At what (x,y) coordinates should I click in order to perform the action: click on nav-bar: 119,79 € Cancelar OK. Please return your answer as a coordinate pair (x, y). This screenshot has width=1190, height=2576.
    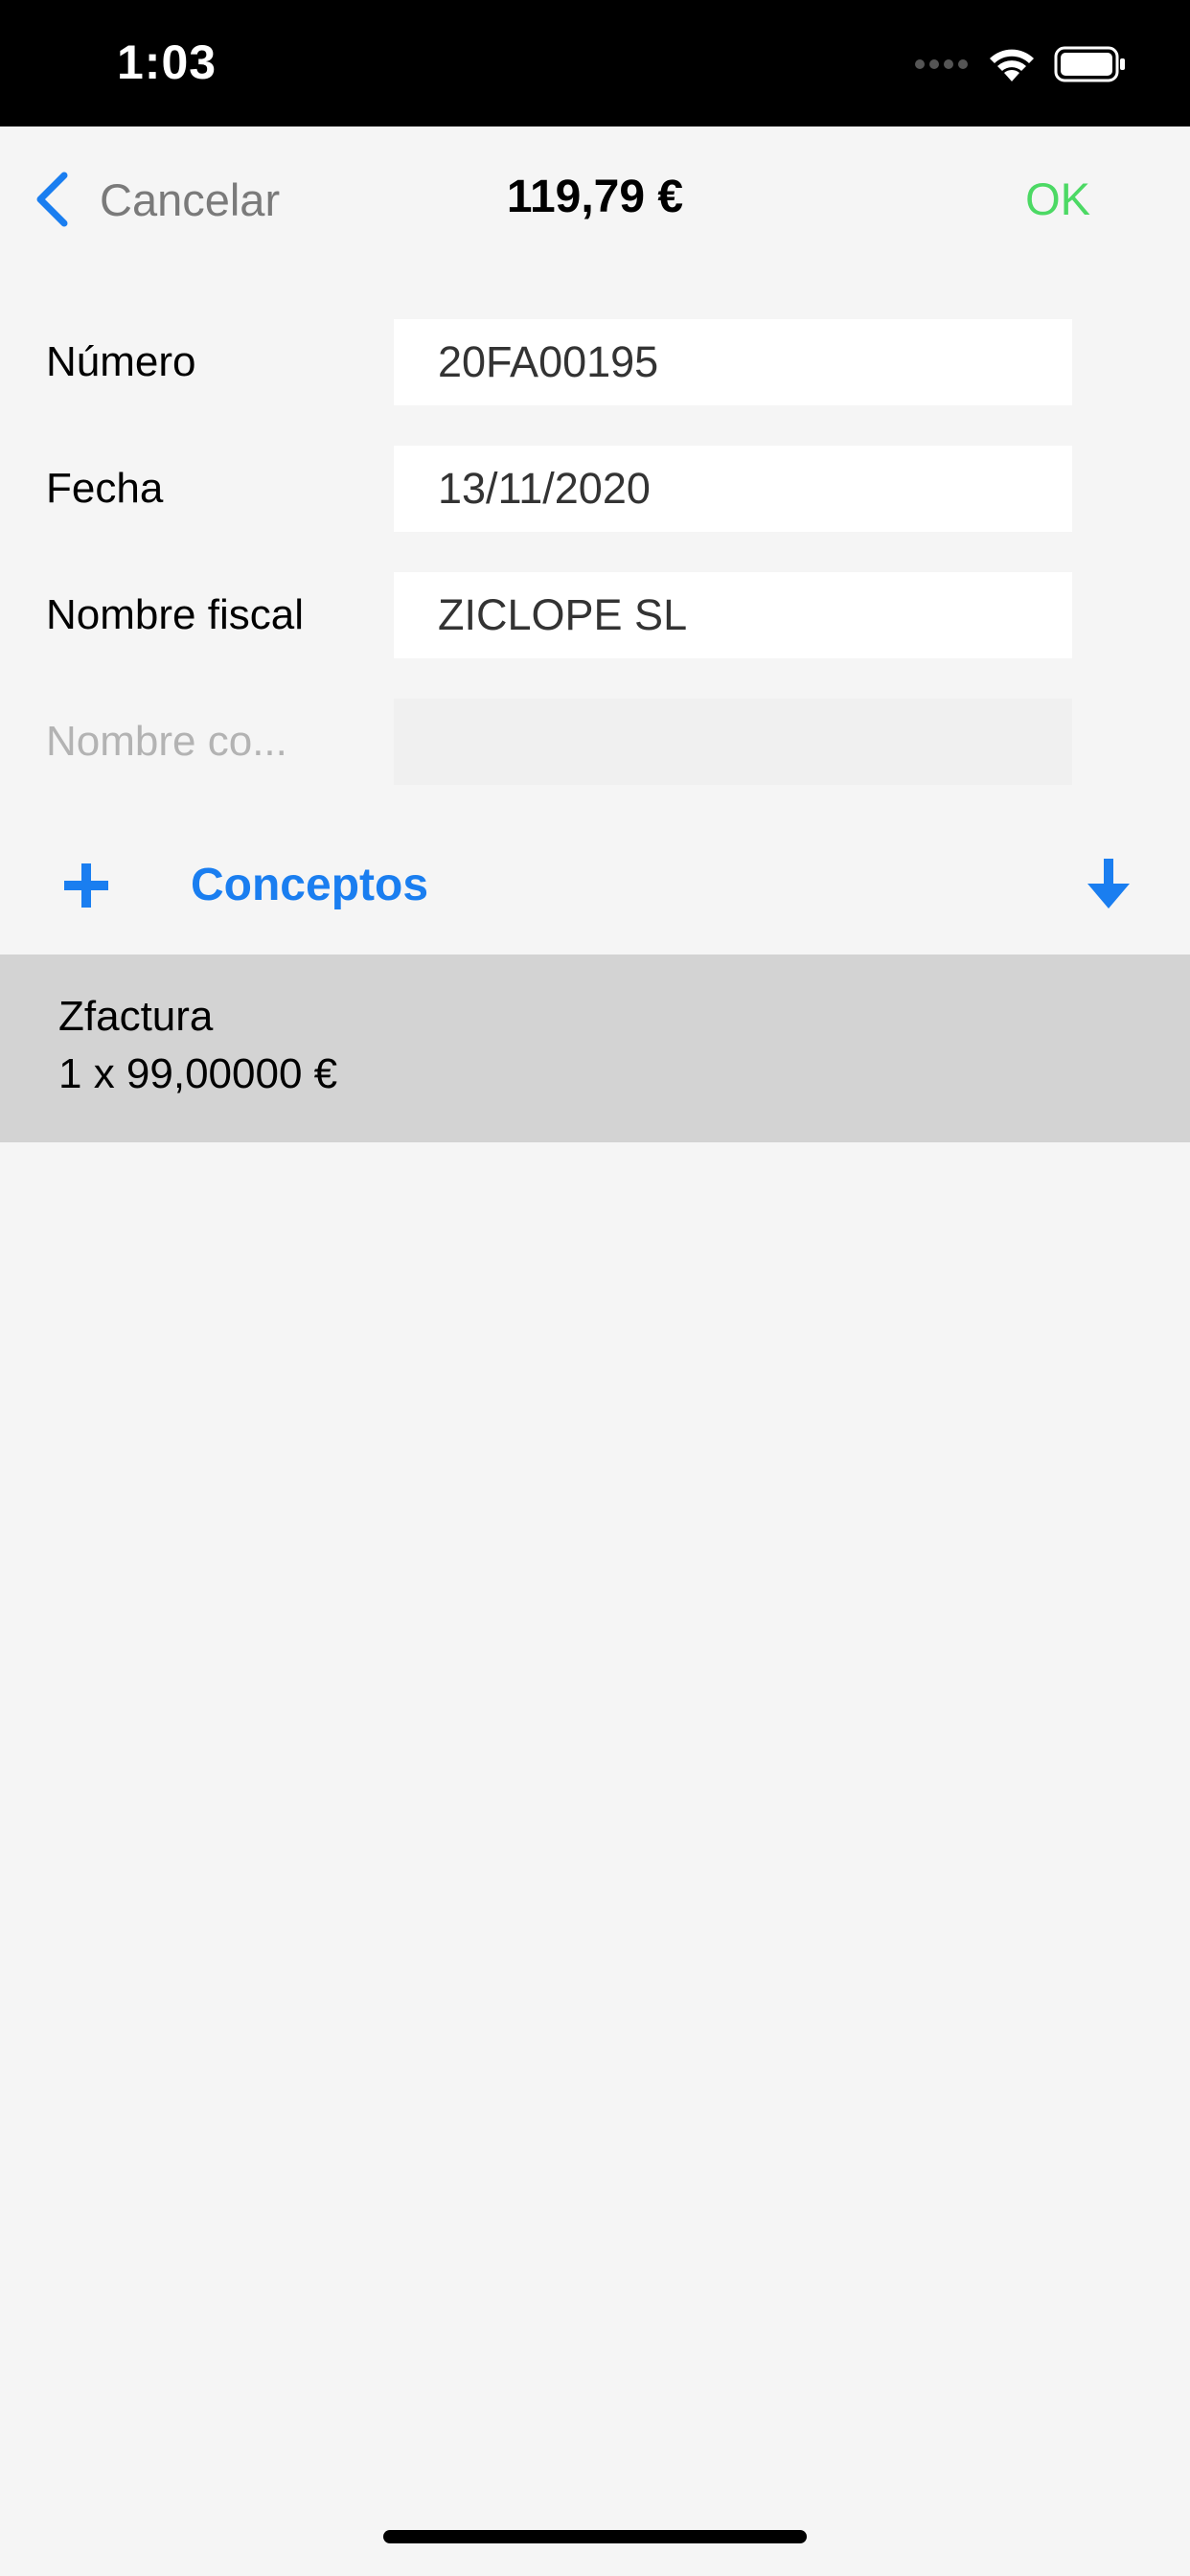
    Looking at the image, I should click on (595, 198).